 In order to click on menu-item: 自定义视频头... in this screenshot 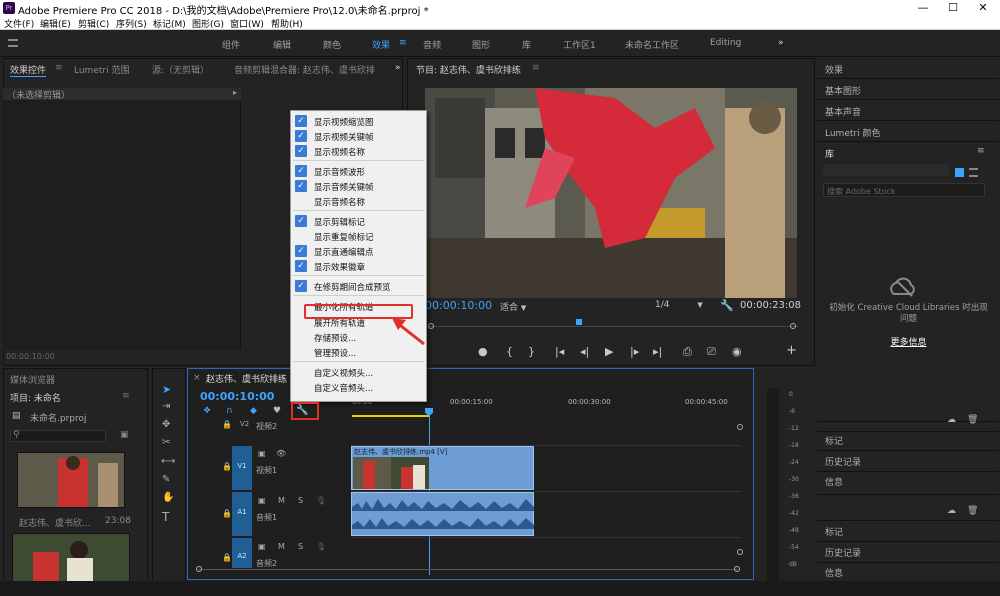, I will do `click(358, 372)`.